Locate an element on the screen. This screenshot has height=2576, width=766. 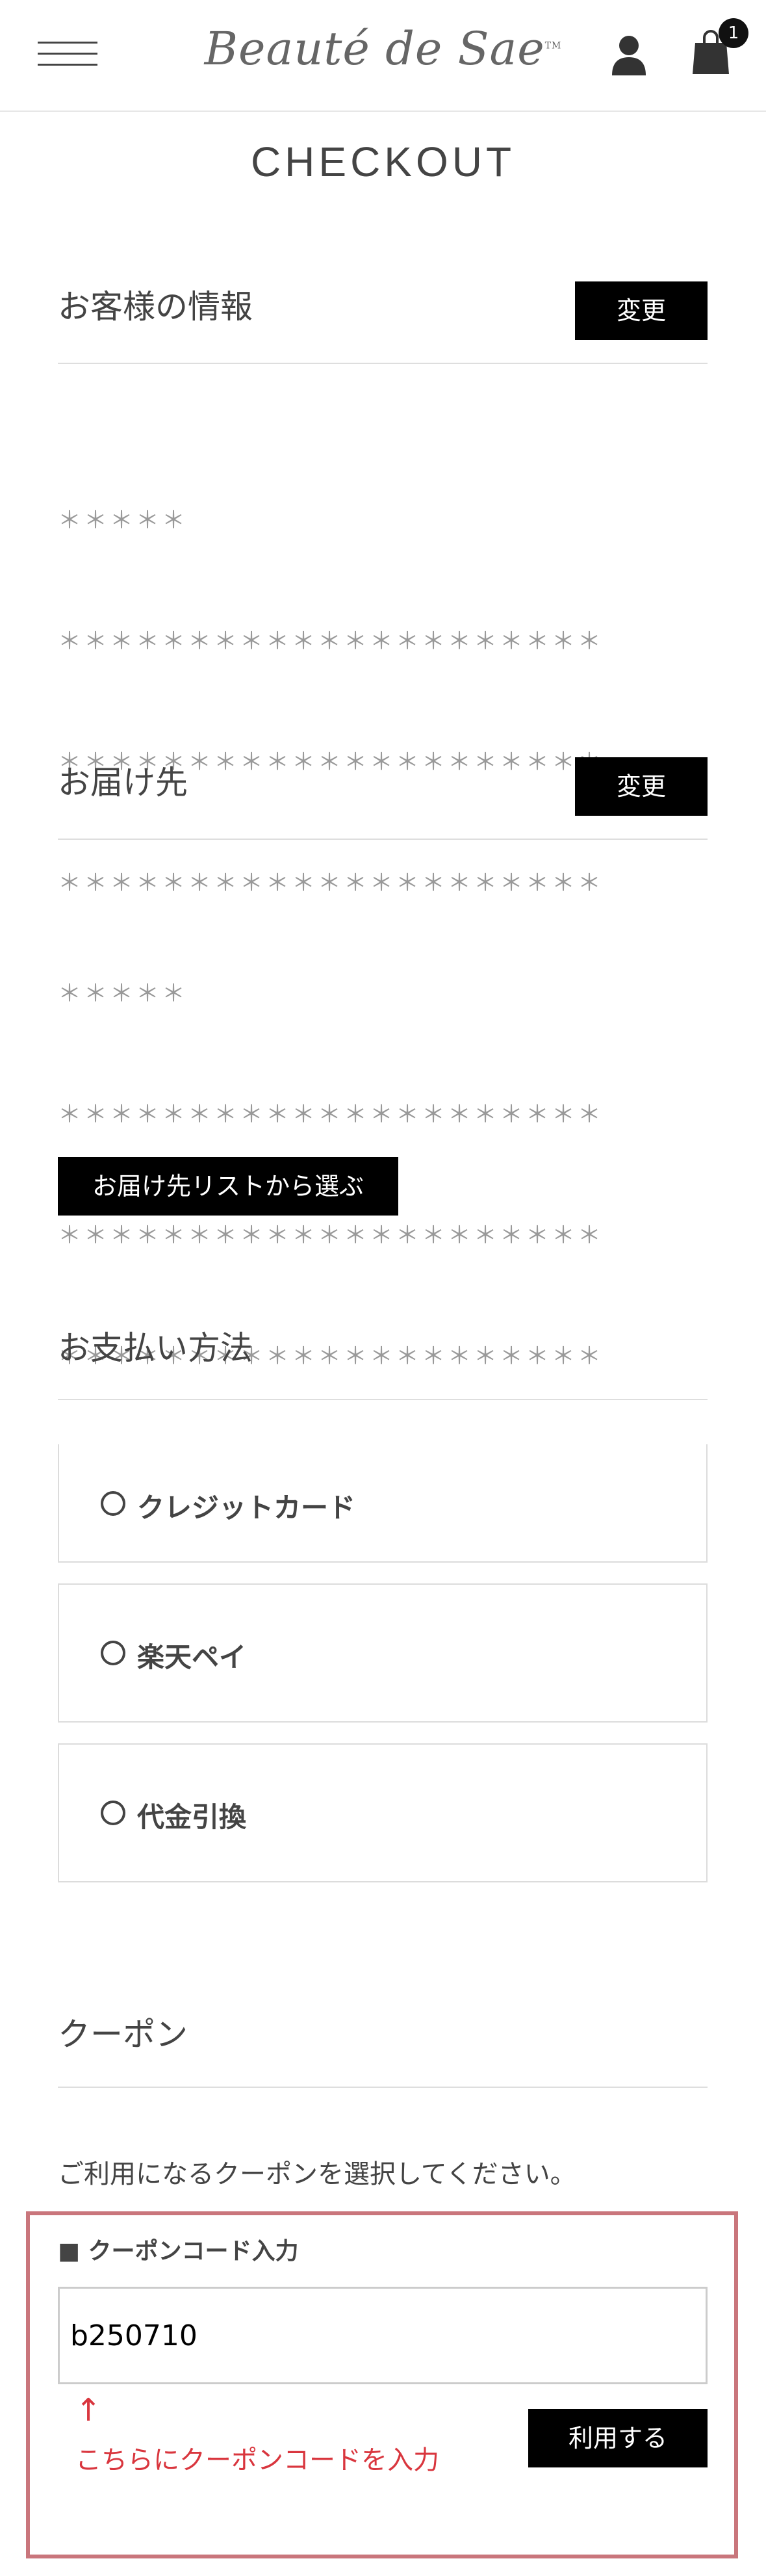
customer-info-title: お客様の情報 is located at coordinates (156, 307).